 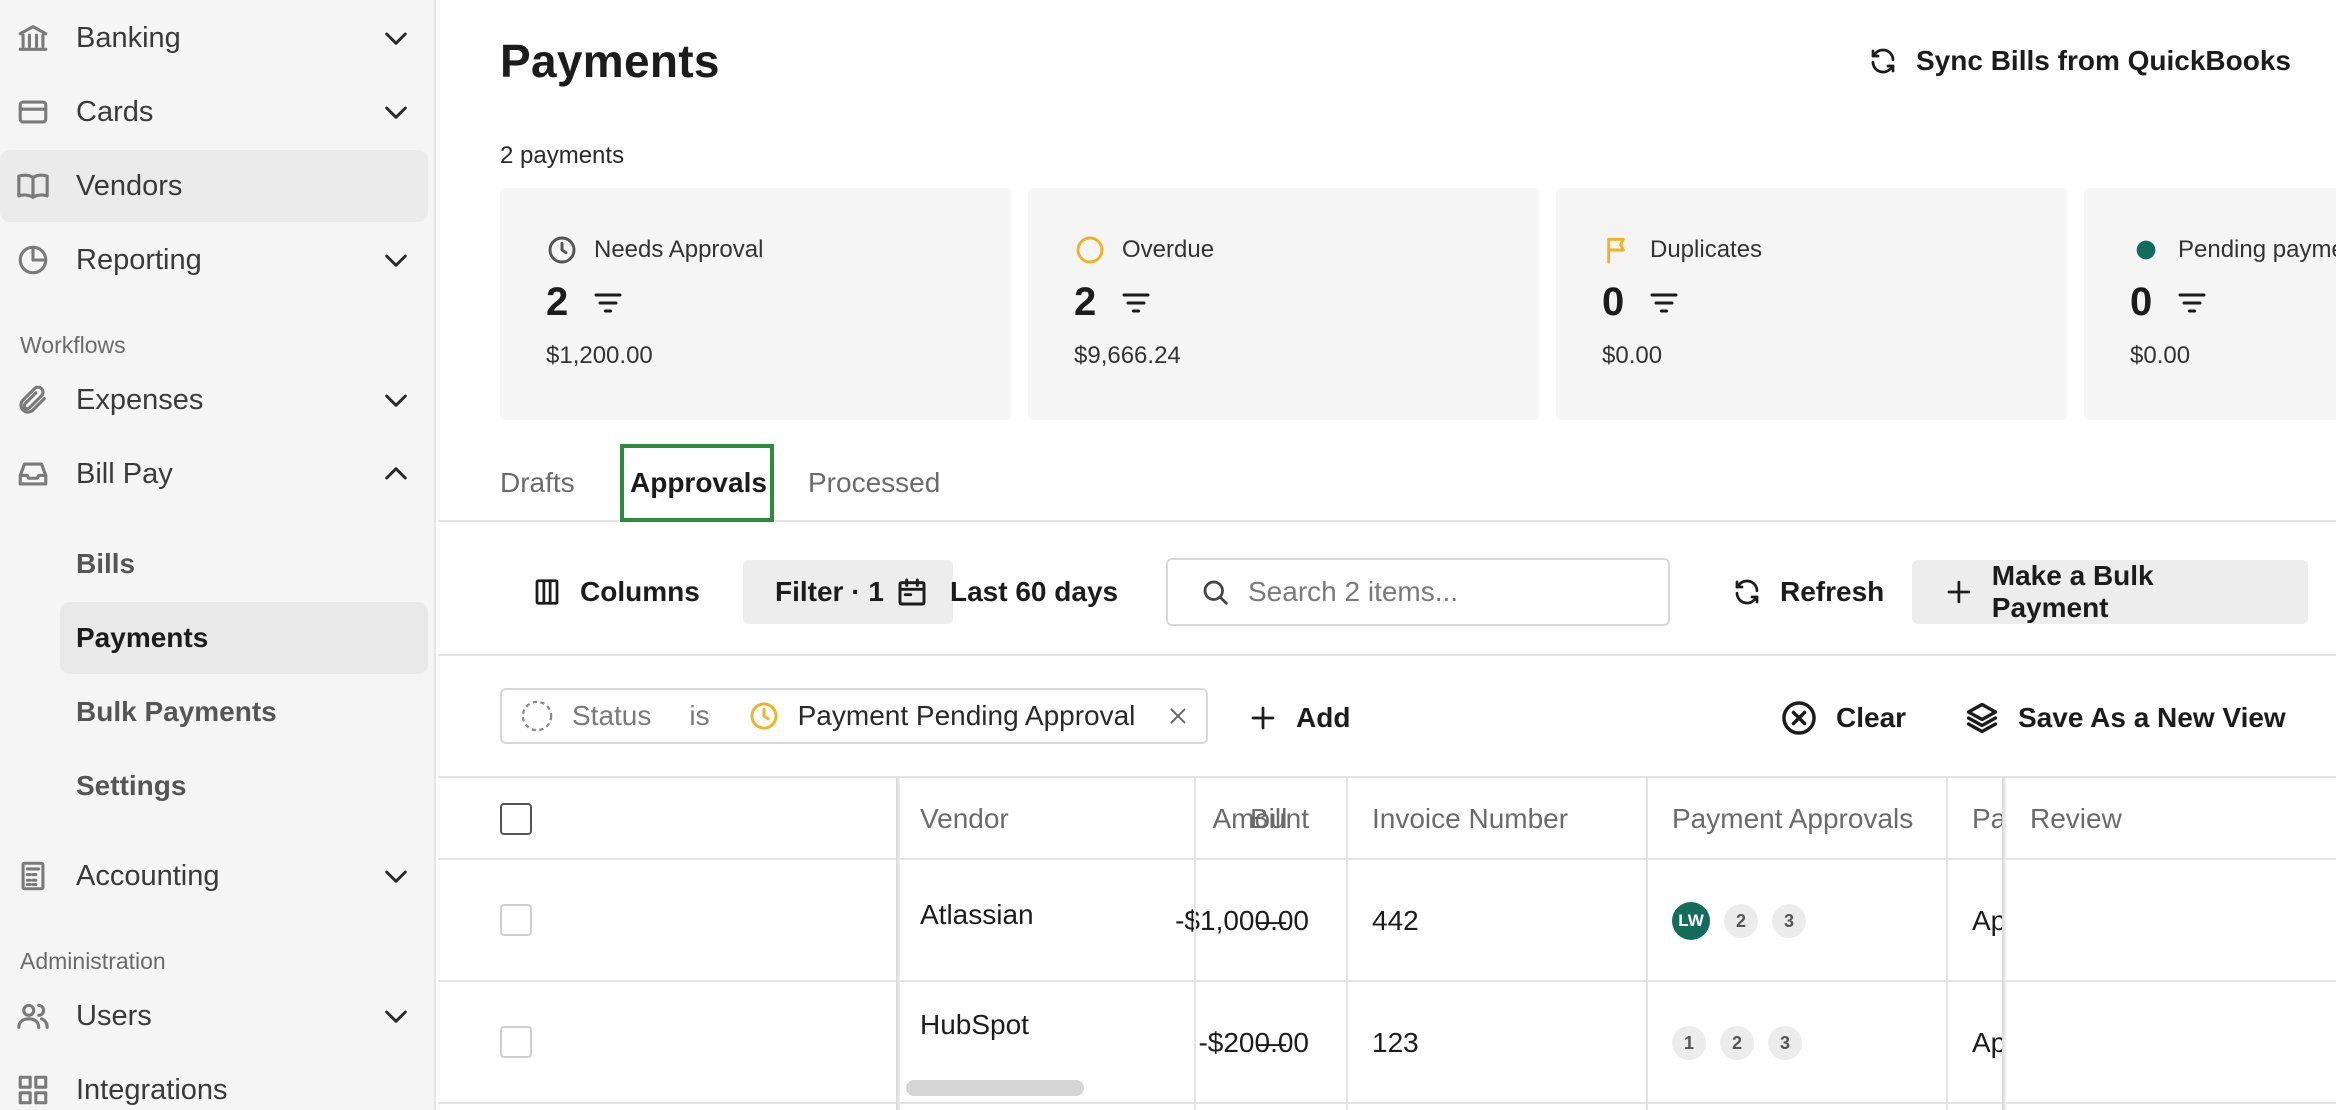 I want to click on card-icon, so click(x=33, y=112).